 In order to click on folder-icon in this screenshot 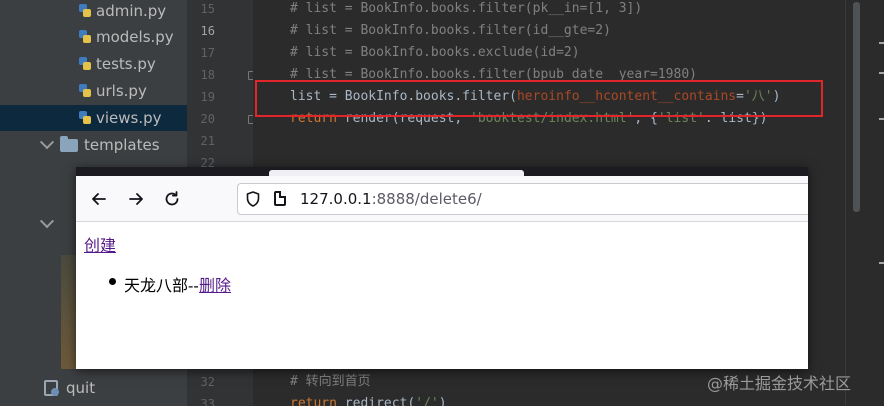, I will do `click(69, 143)`.